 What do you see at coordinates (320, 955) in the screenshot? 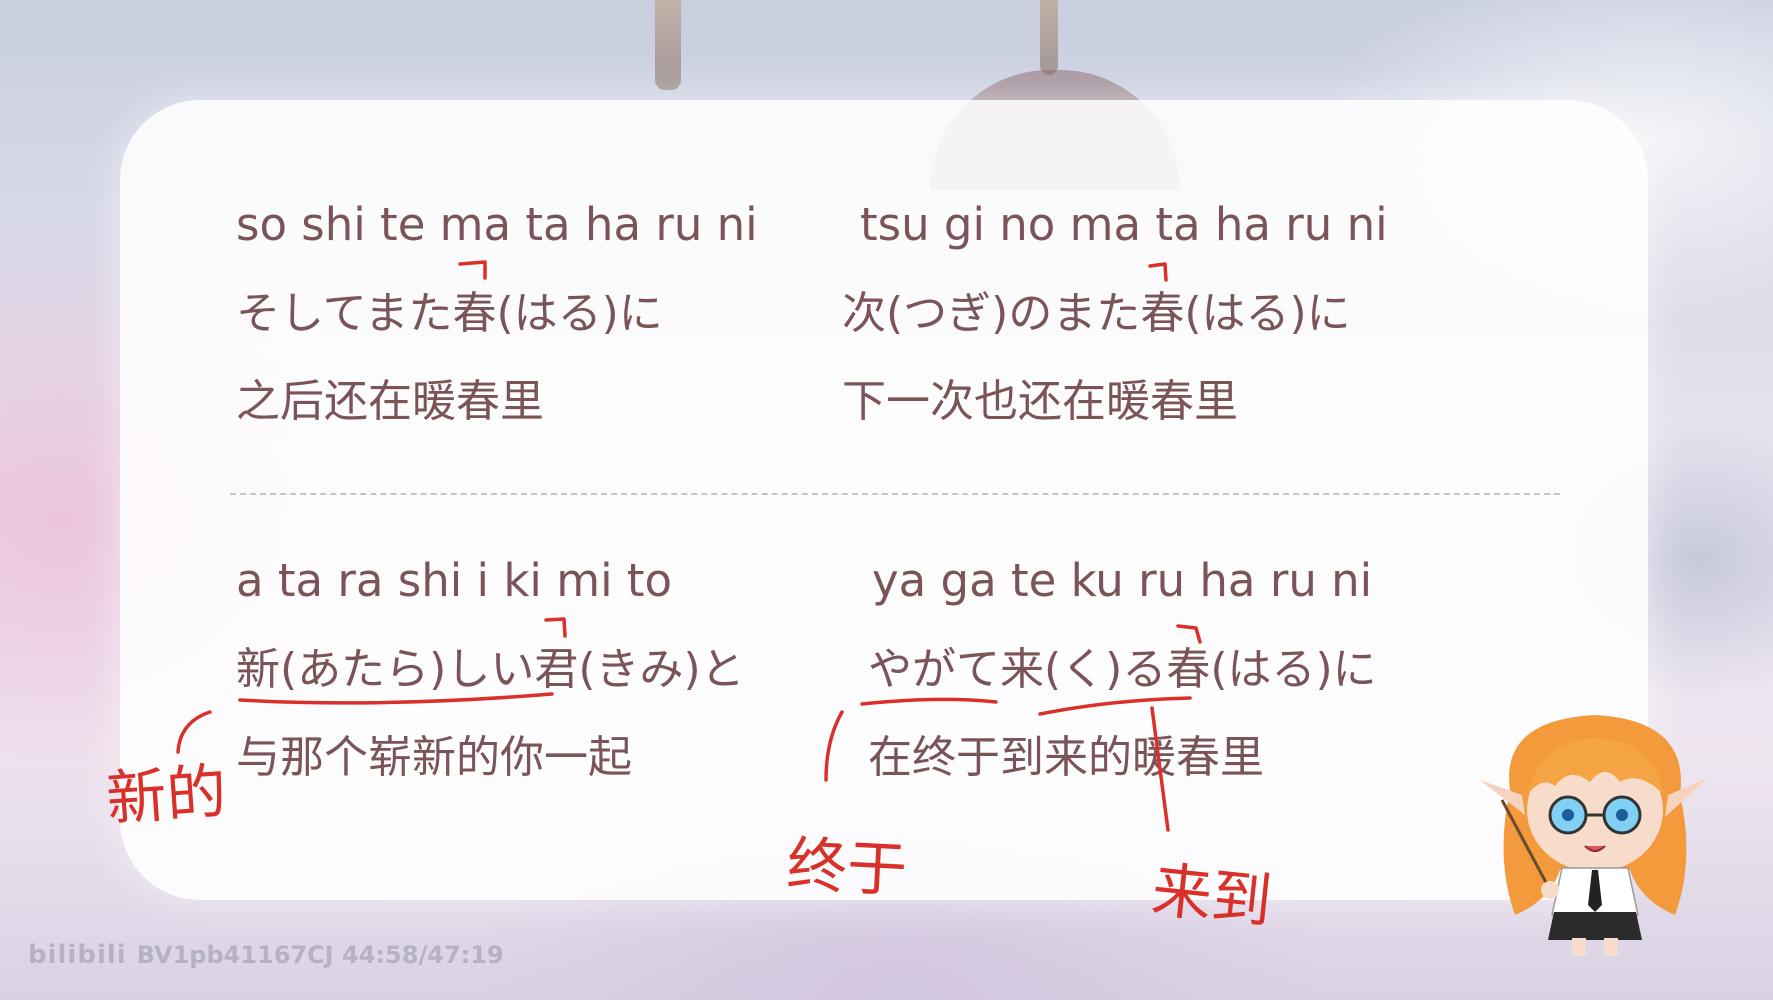
I see `video-id-timestamp: BV1pb41167CJ 44:58/47:19` at bounding box center [320, 955].